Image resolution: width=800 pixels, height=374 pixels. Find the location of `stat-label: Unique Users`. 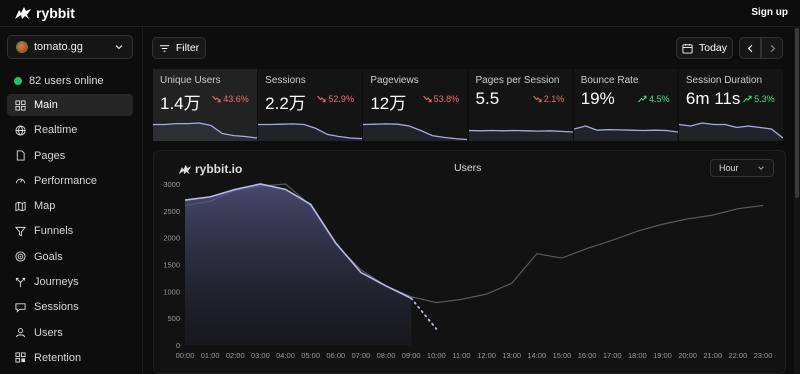

stat-label: Unique Users is located at coordinates (190, 80).